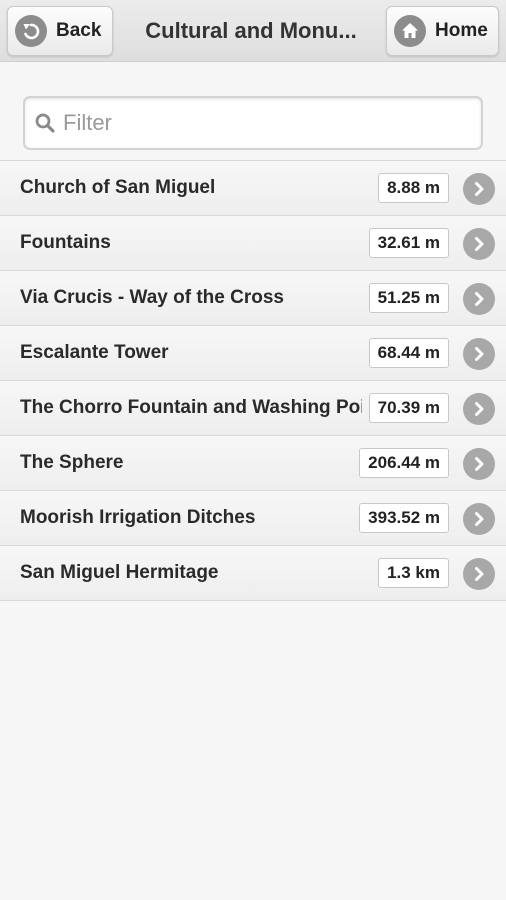 The image size is (506, 900). I want to click on list-item: Moorish Irrigation Ditches 393.52 m, so click(253, 518).